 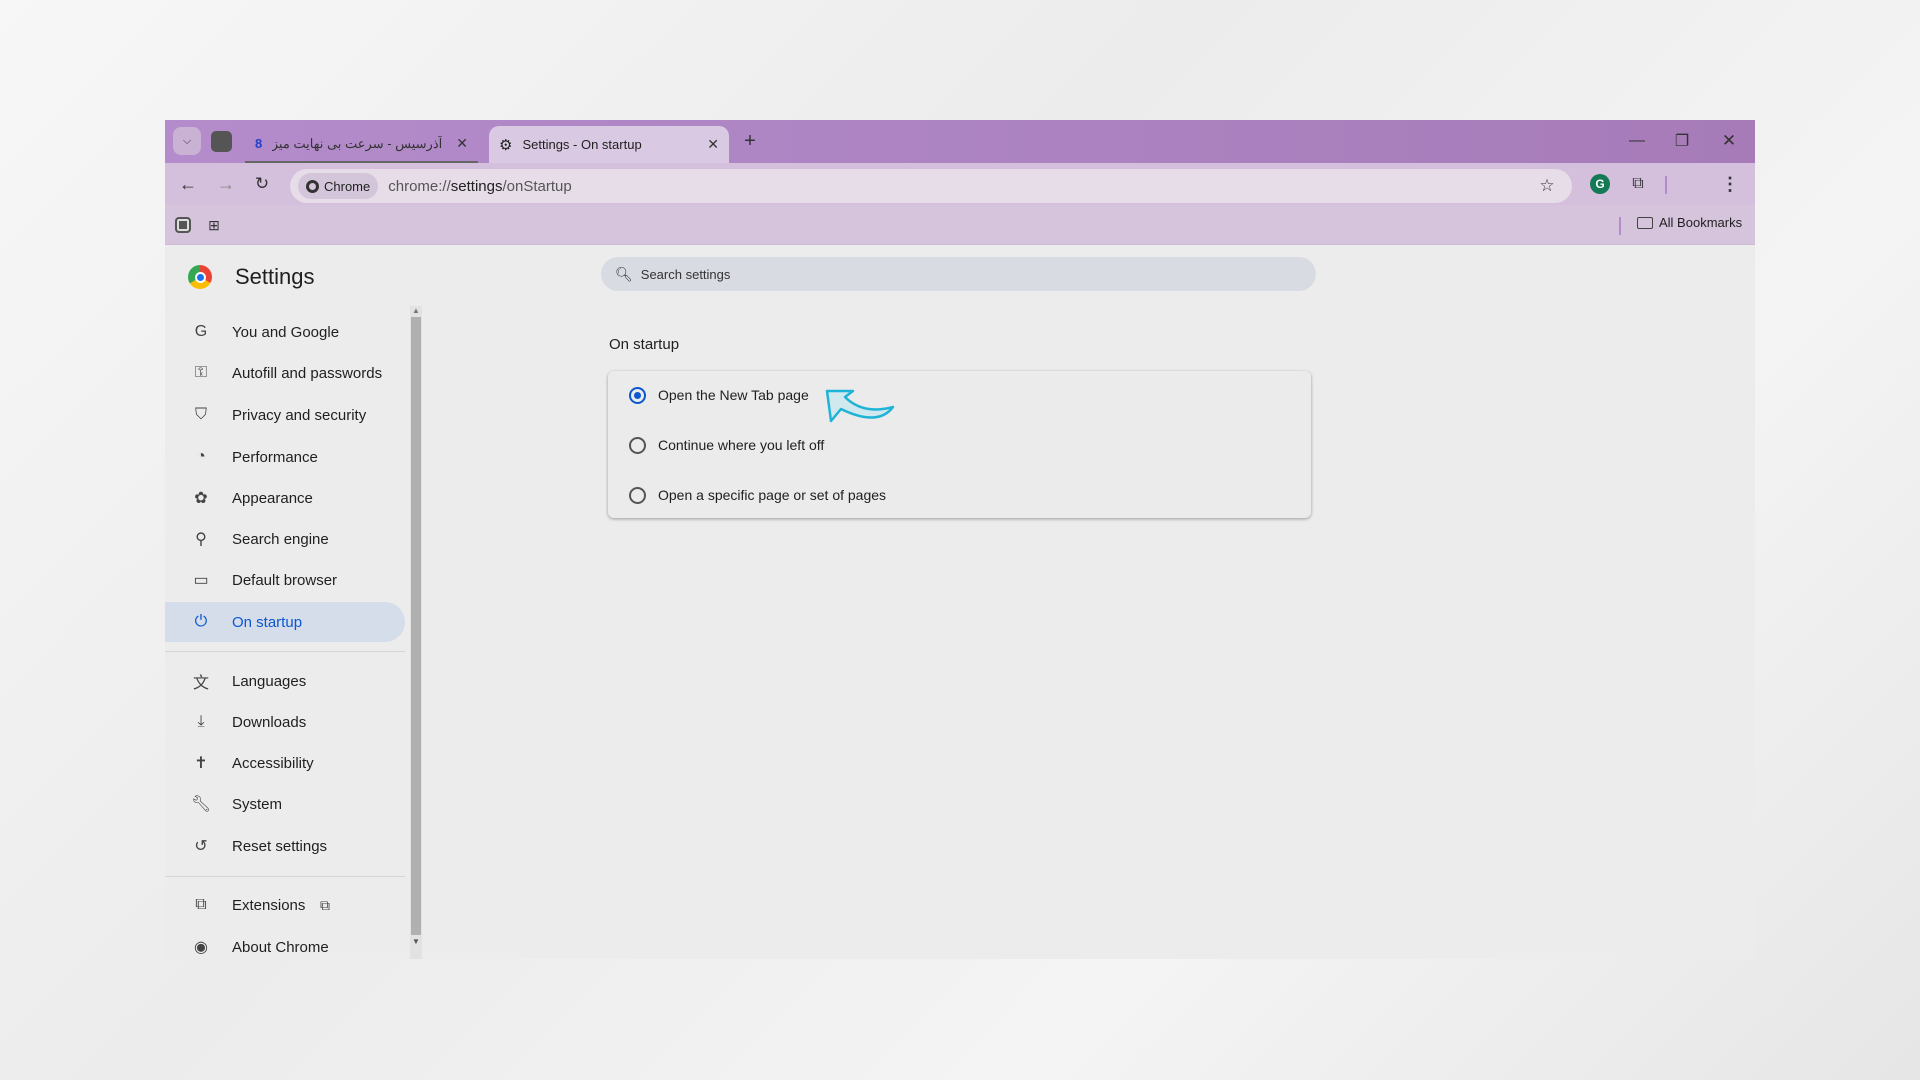 I want to click on sidebar-item-label: Appearance, so click(x=272, y=498).